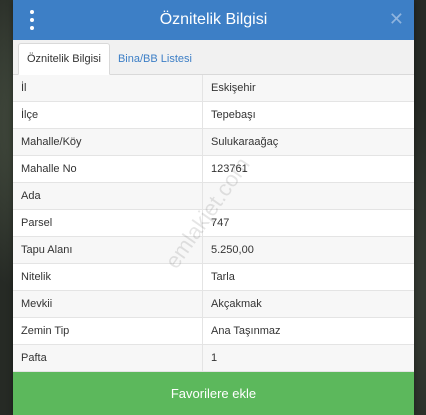 The image size is (426, 415). Describe the element at coordinates (308, 169) in the screenshot. I see `row-value: 123761` at that location.